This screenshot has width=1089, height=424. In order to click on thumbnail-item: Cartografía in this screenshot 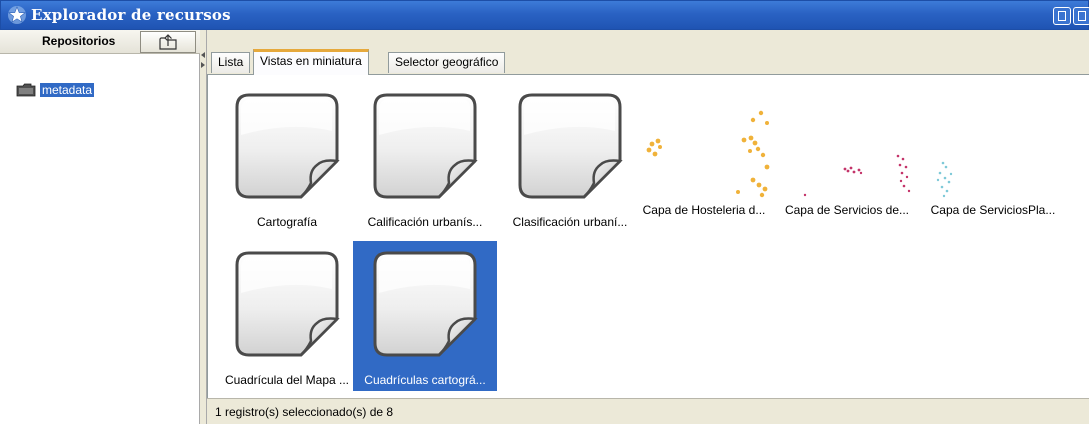, I will do `click(287, 158)`.